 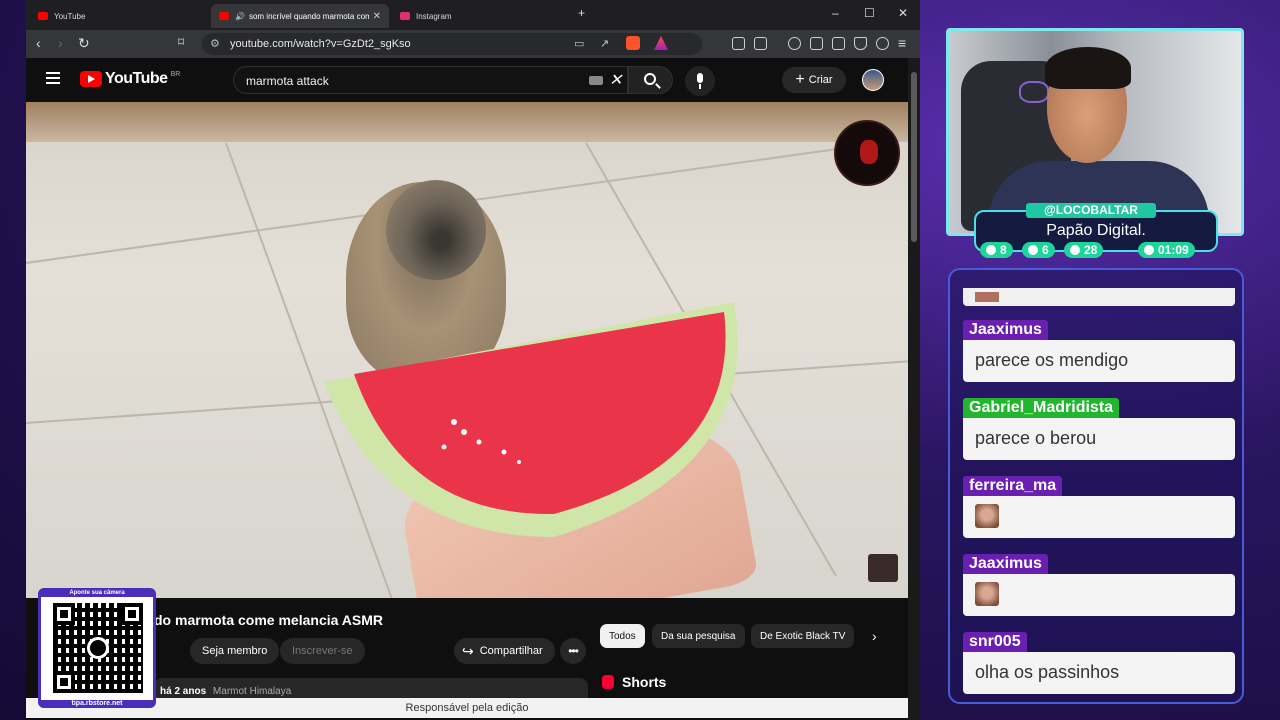 I want to click on back-icon: ‹, so click(x=38, y=43).